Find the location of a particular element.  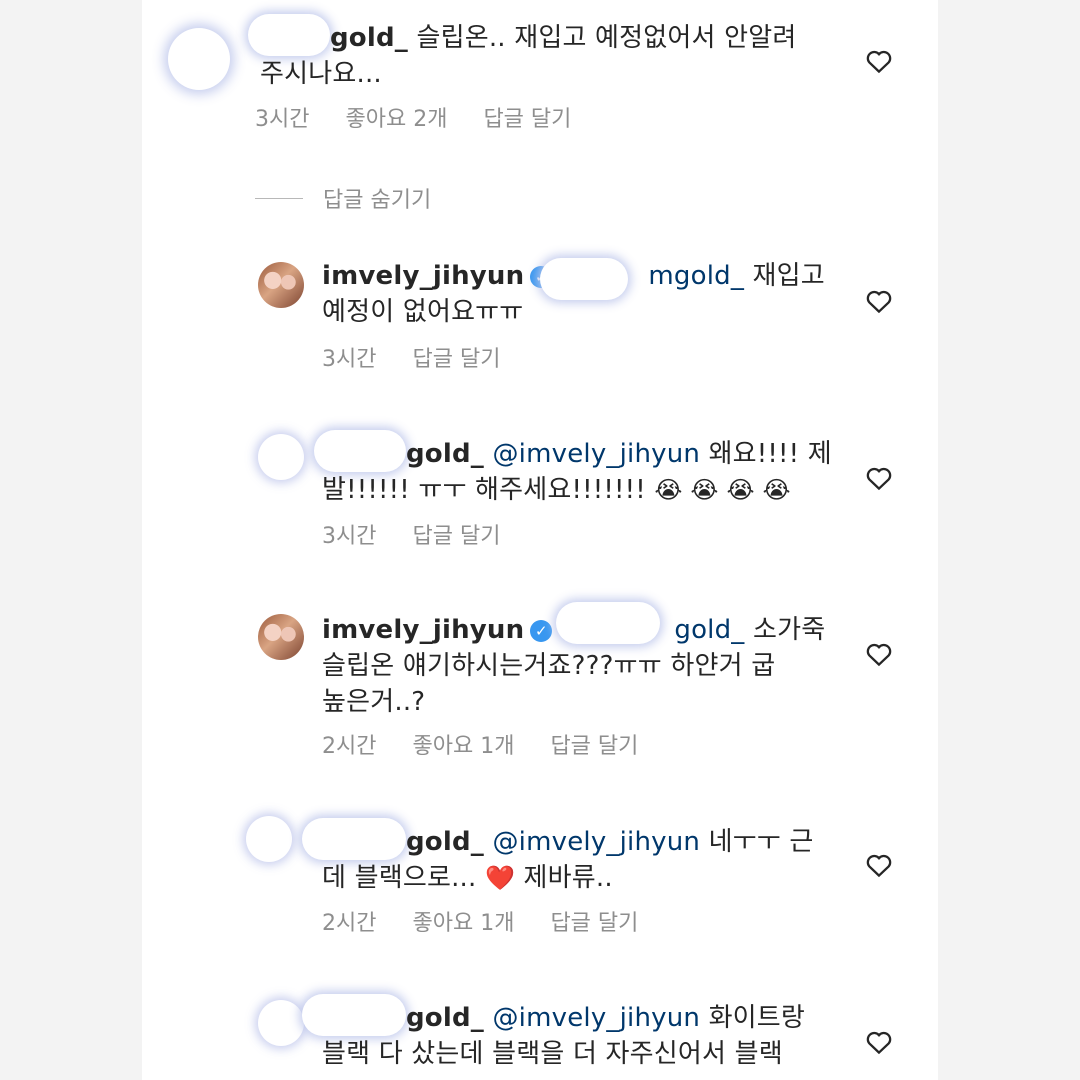

hide-replies-button: 답글 숨기기 is located at coordinates (343, 198).